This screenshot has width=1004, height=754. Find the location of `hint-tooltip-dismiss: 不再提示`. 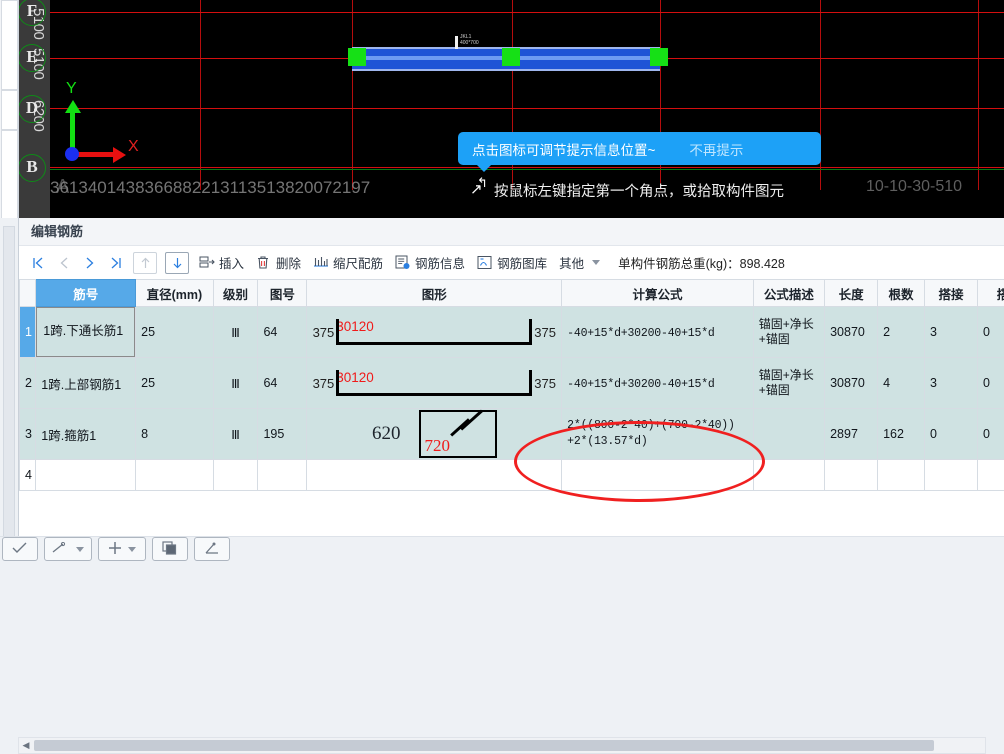

hint-tooltip-dismiss: 不再提示 is located at coordinates (716, 149).